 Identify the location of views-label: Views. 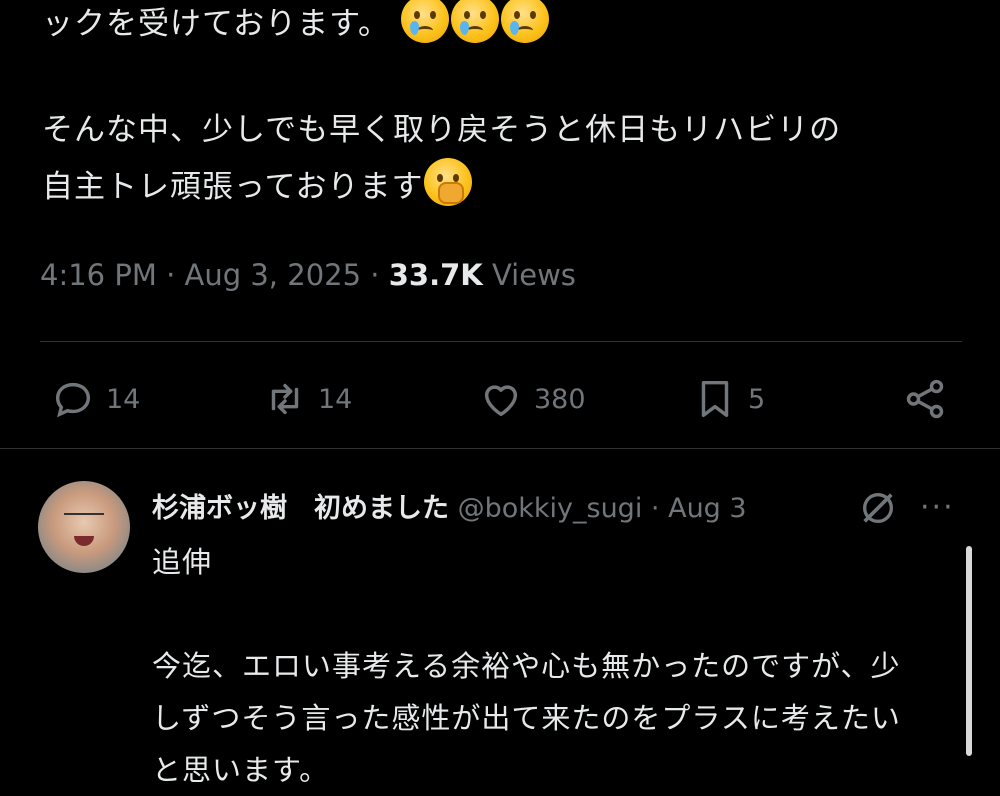
(533, 275).